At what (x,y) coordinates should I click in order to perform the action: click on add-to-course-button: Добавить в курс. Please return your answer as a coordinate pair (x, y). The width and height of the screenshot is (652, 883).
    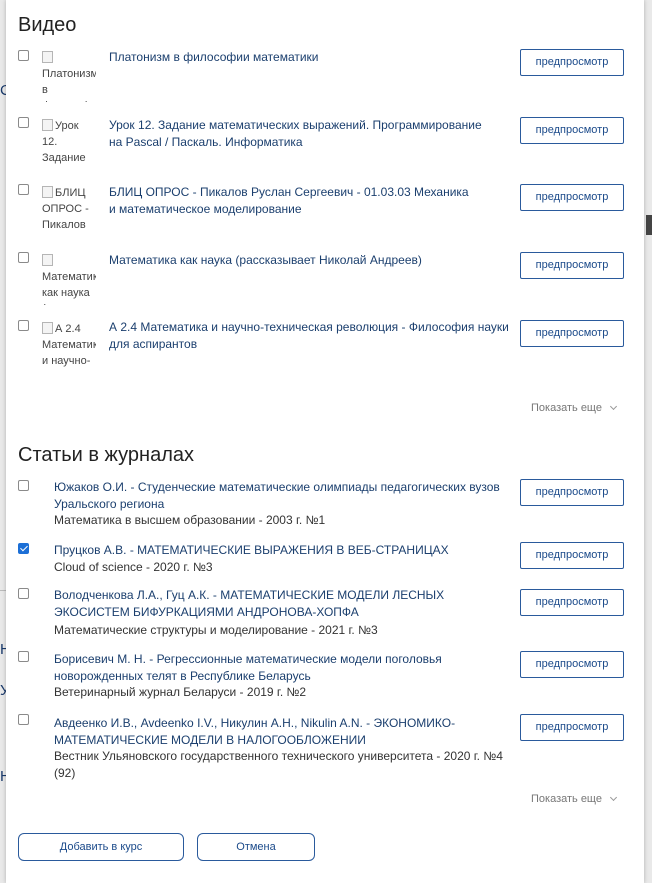
    Looking at the image, I should click on (101, 847).